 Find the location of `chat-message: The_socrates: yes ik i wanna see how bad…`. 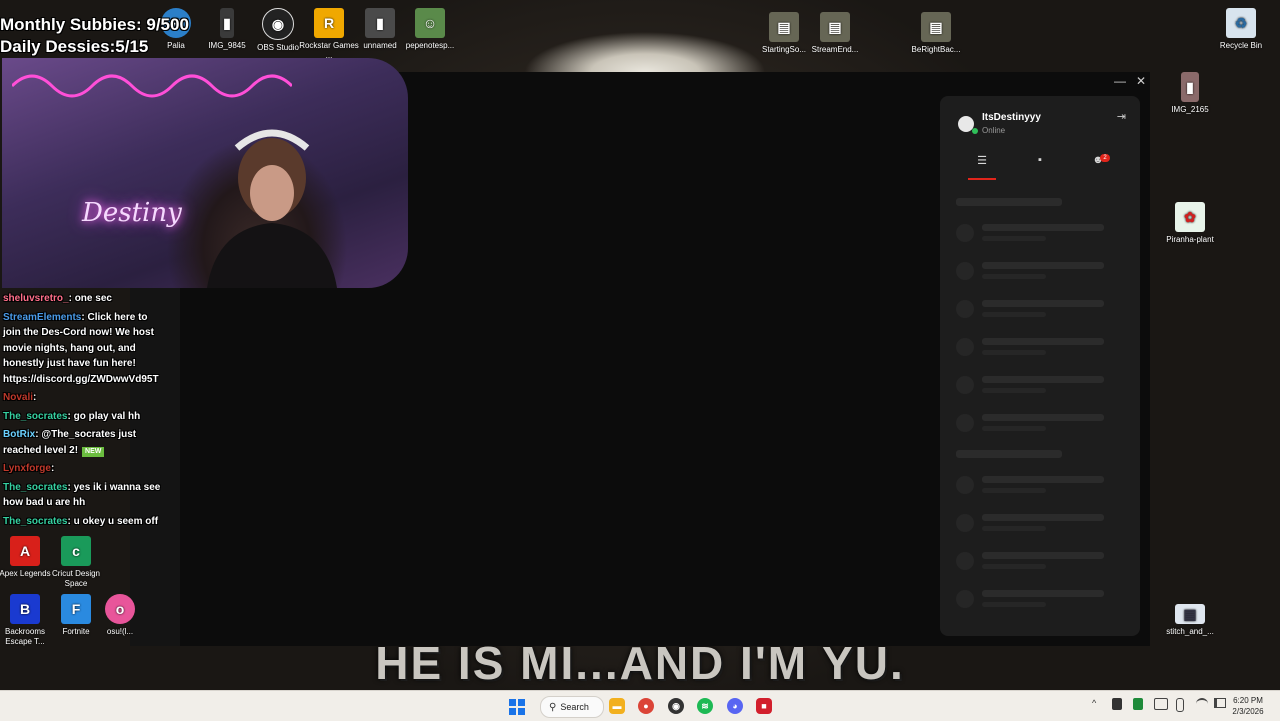

chat-message: The_socrates: yes ik i wanna see how bad… is located at coordinates (85, 496).